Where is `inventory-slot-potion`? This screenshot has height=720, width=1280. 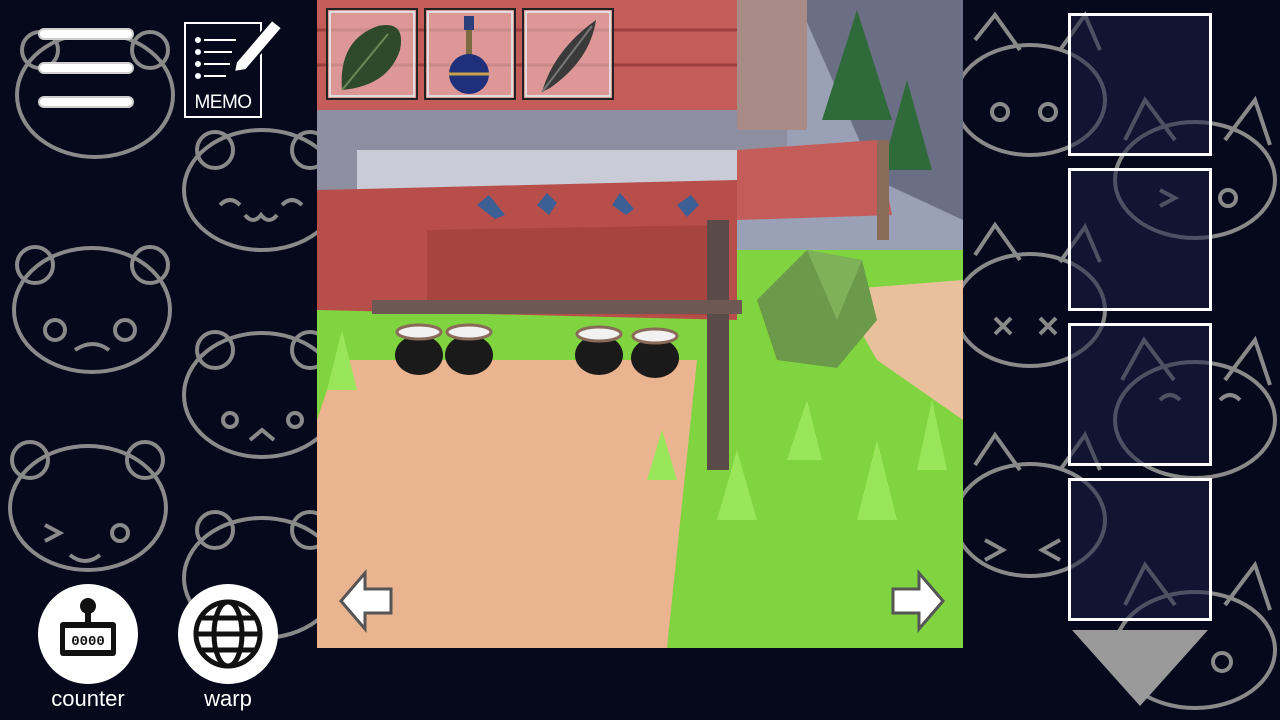 inventory-slot-potion is located at coordinates (470, 54).